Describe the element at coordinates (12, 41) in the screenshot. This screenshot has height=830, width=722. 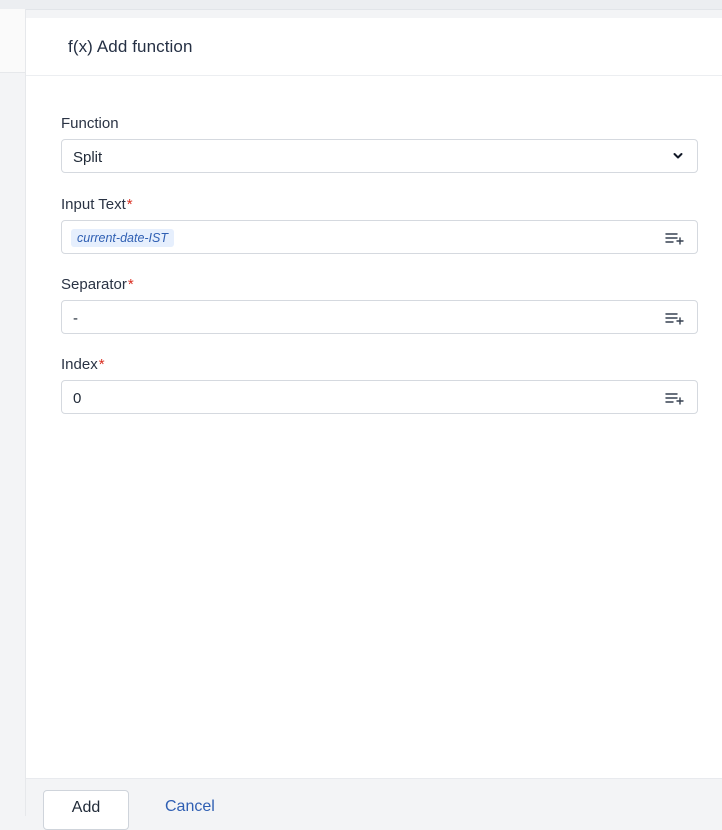
I see `left-gutter-header` at that location.